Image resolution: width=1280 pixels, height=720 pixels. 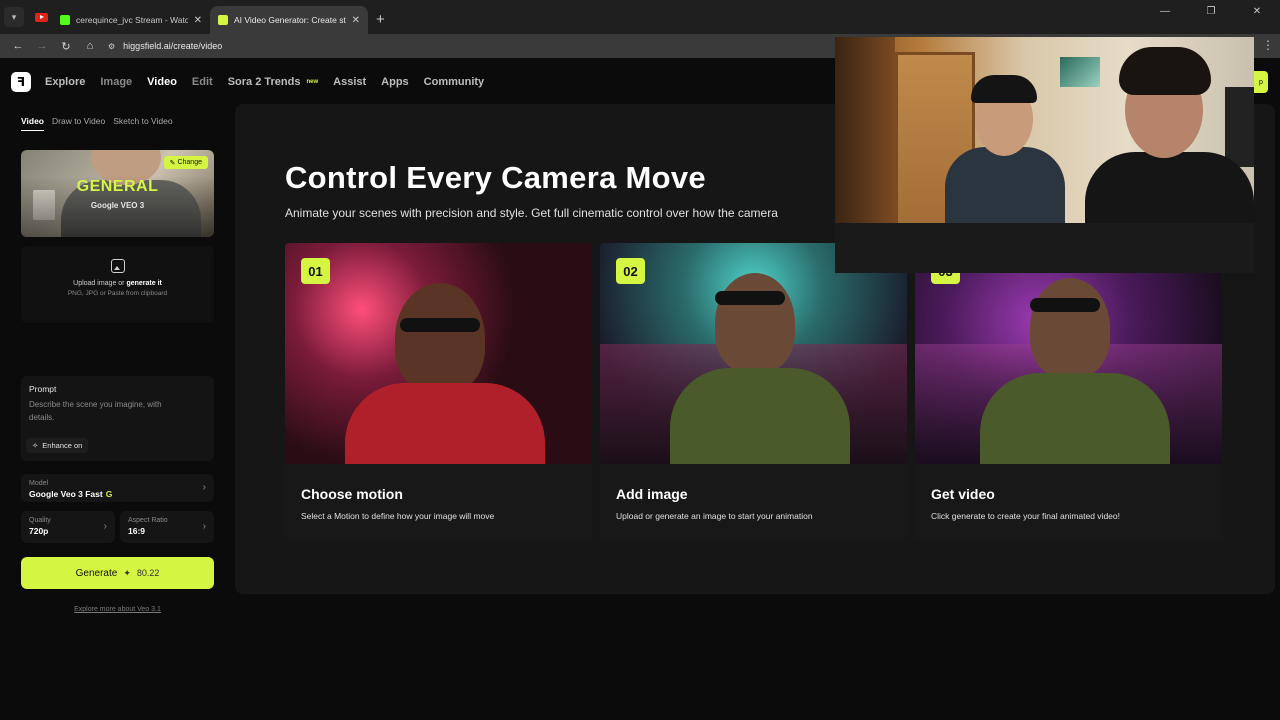 What do you see at coordinates (18, 46) in the screenshot?
I see `back-icon: ←` at bounding box center [18, 46].